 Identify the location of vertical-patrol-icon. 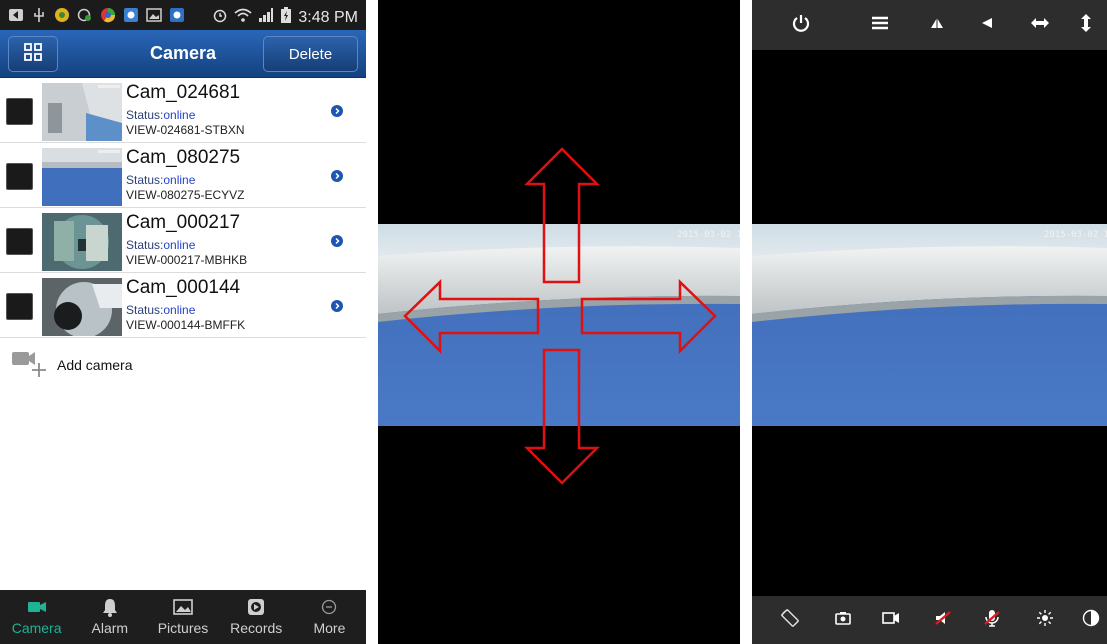
(1086, 25).